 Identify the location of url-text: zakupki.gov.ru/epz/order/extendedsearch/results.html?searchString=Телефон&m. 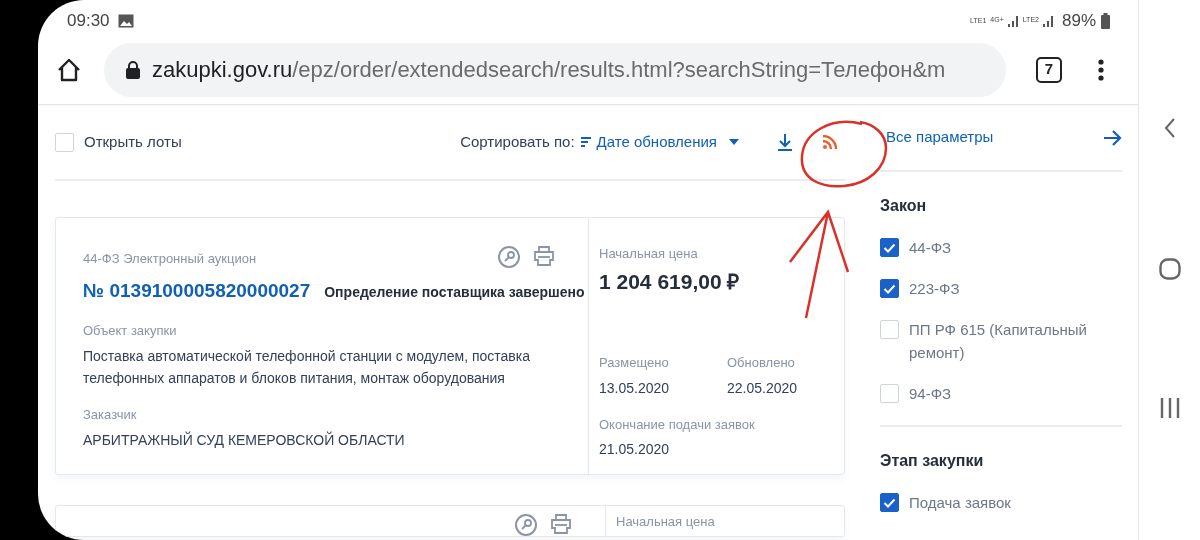
(549, 70).